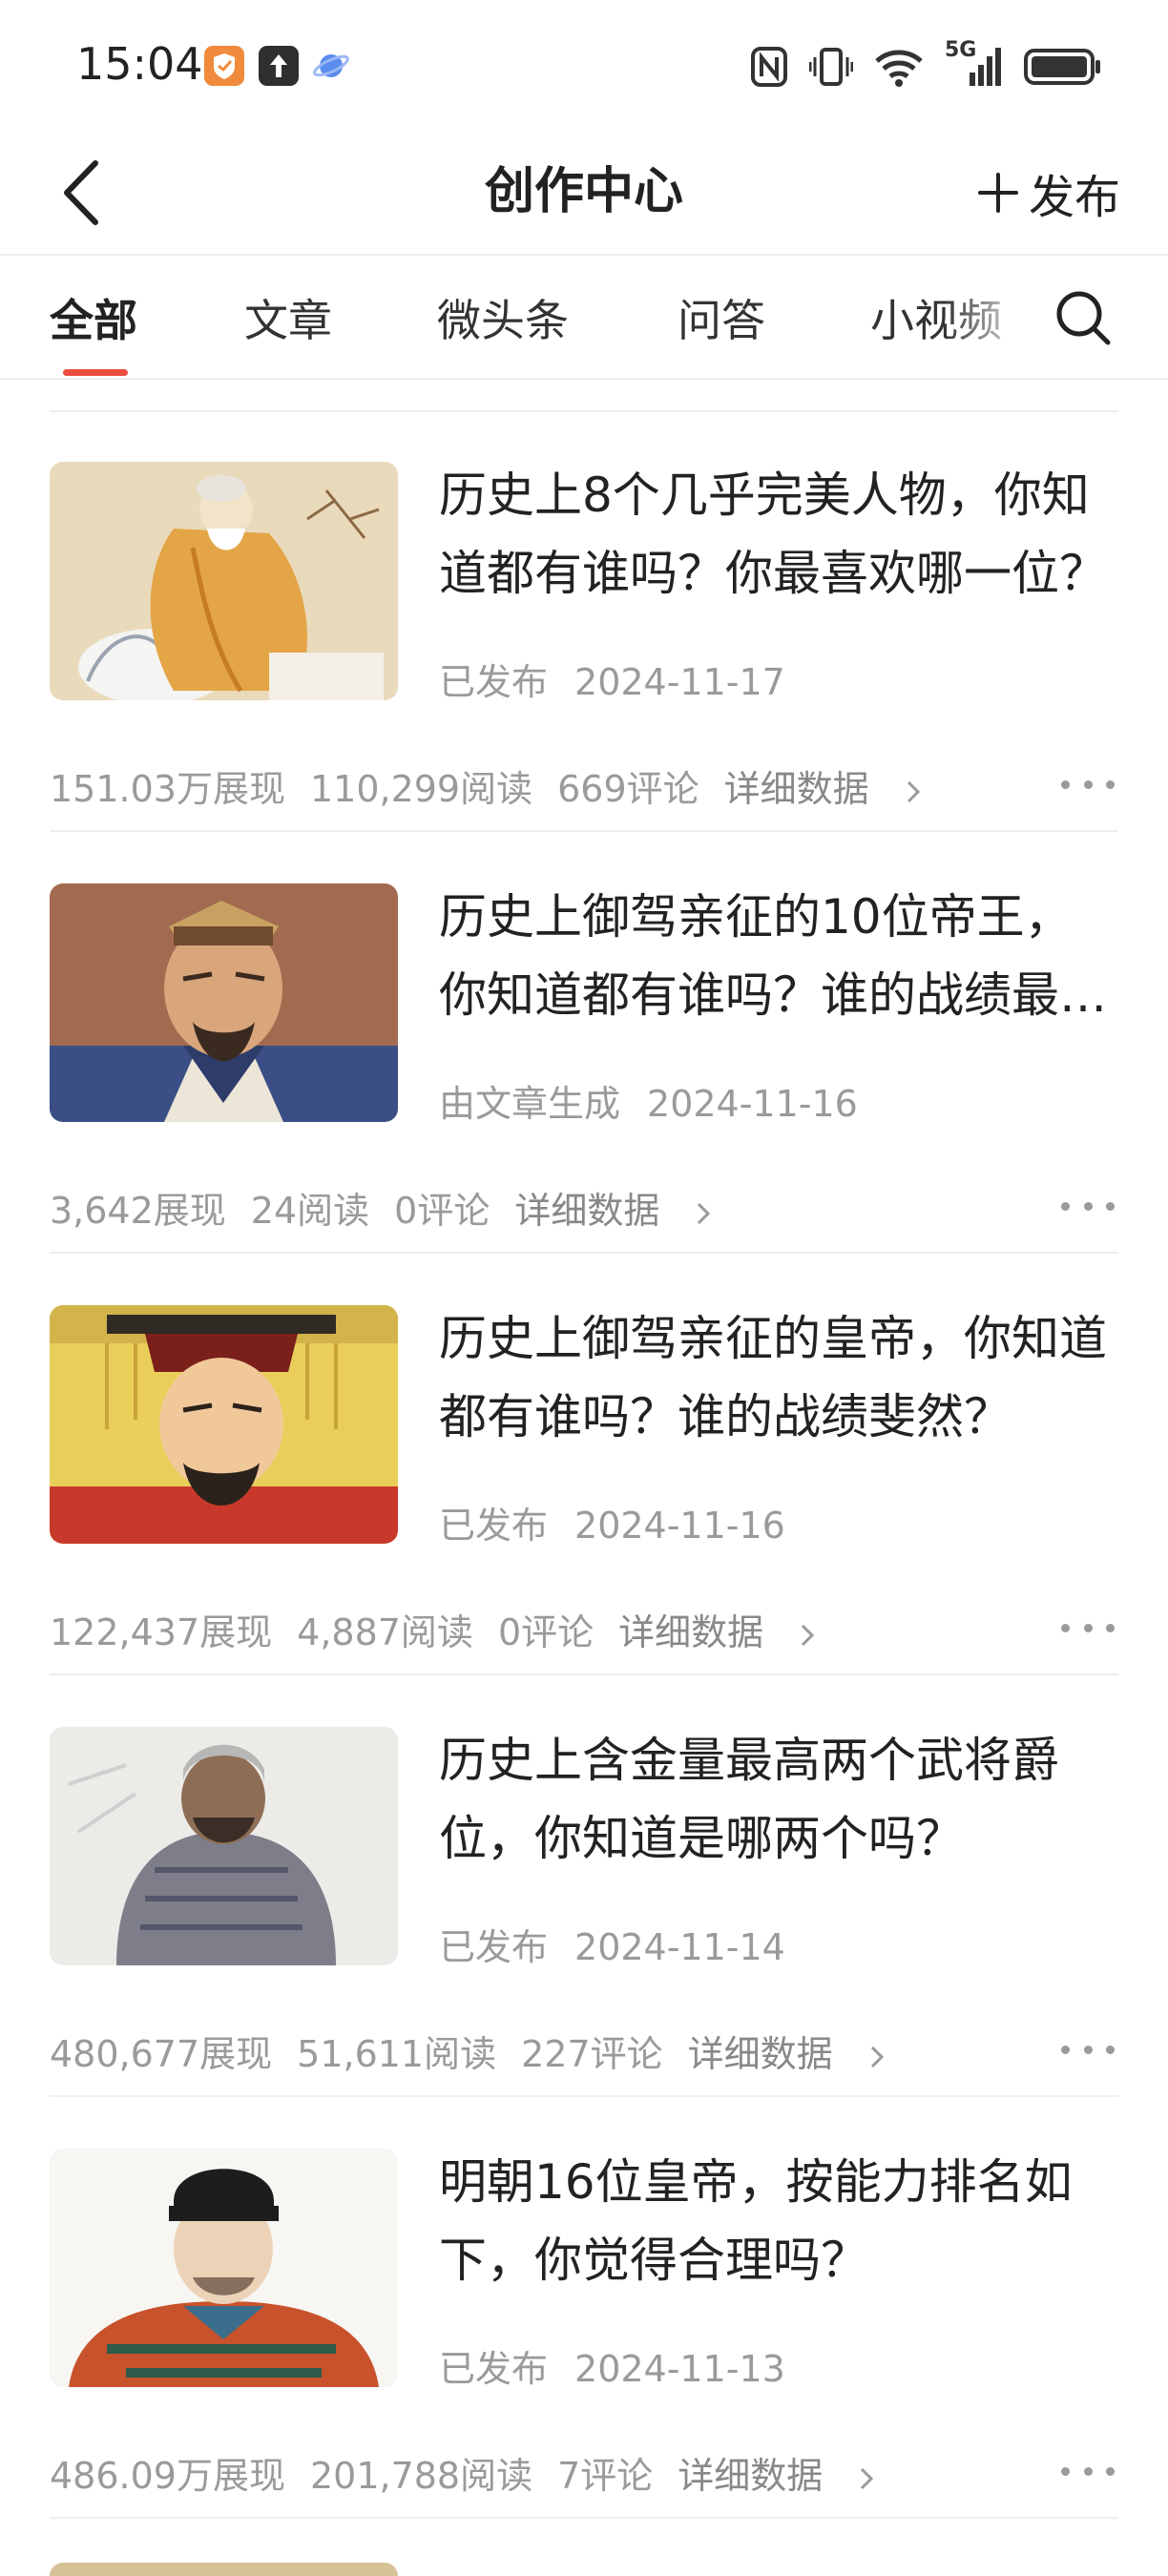 The width and height of the screenshot is (1168, 2576). I want to click on article-title: 历史上含金量最高两个武将爵位，你知道是哪两个吗？, so click(777, 1799).